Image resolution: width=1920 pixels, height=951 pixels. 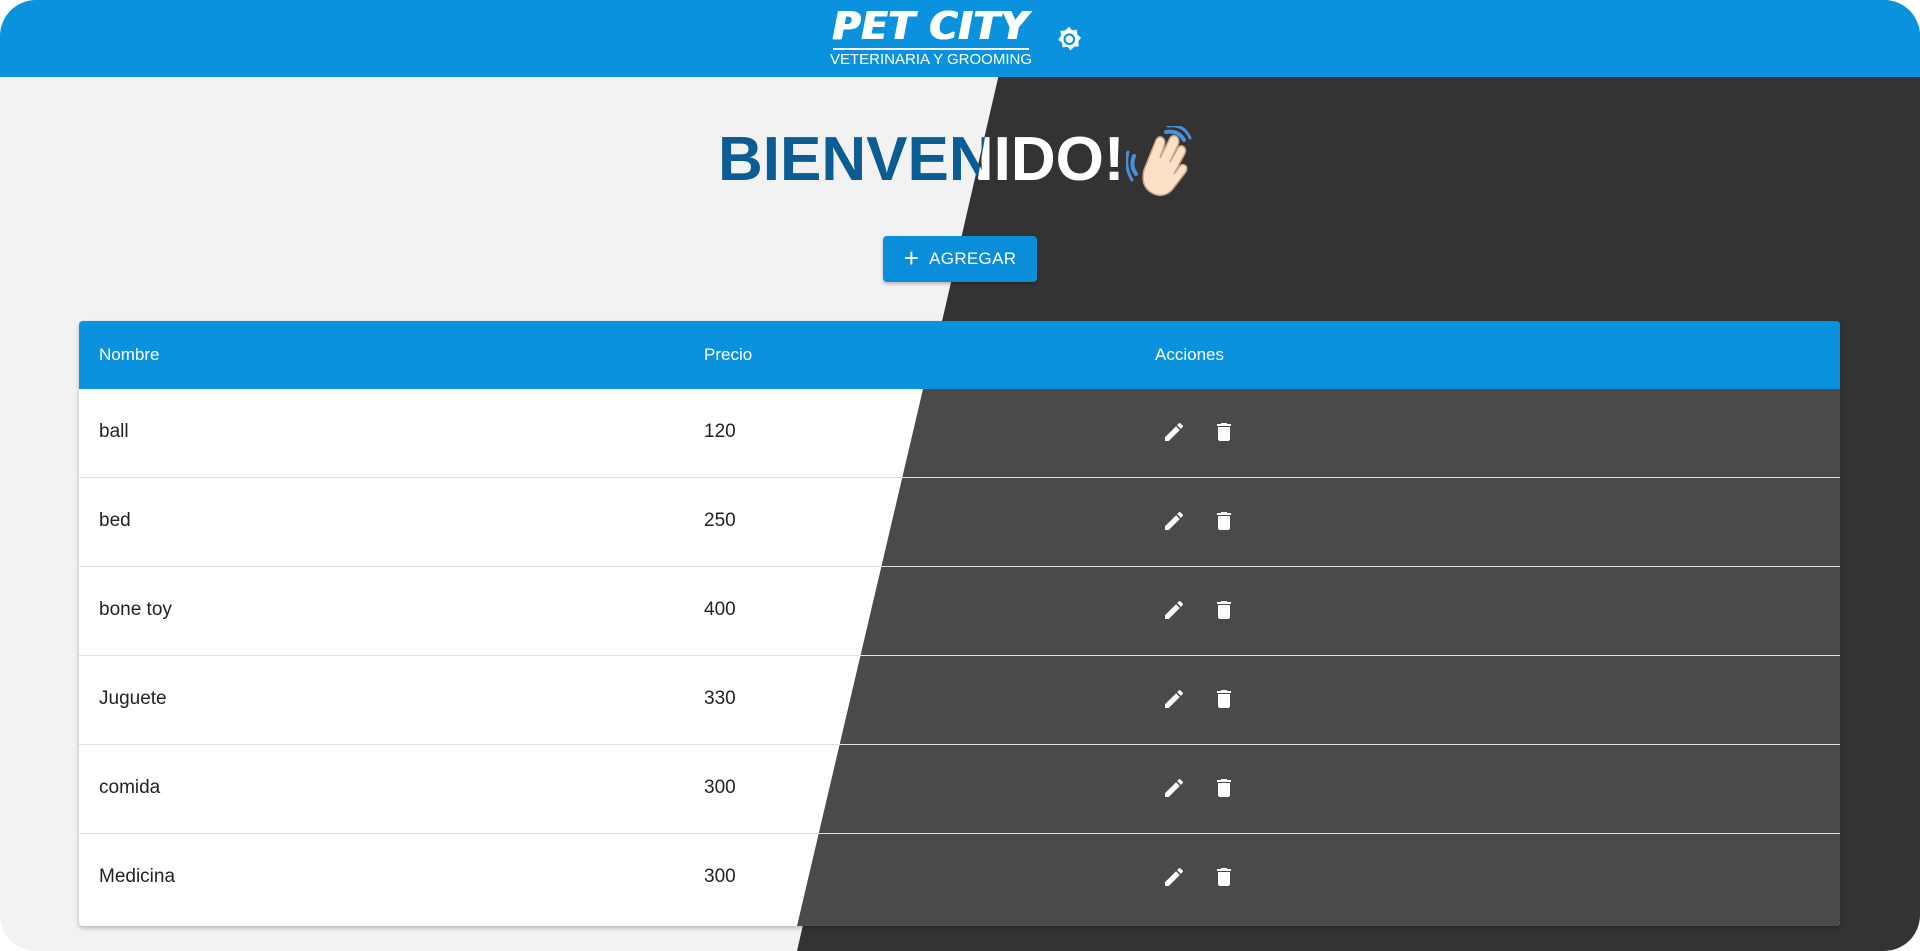 What do you see at coordinates (959, 789) in the screenshot?
I see `table-row: comida 300` at bounding box center [959, 789].